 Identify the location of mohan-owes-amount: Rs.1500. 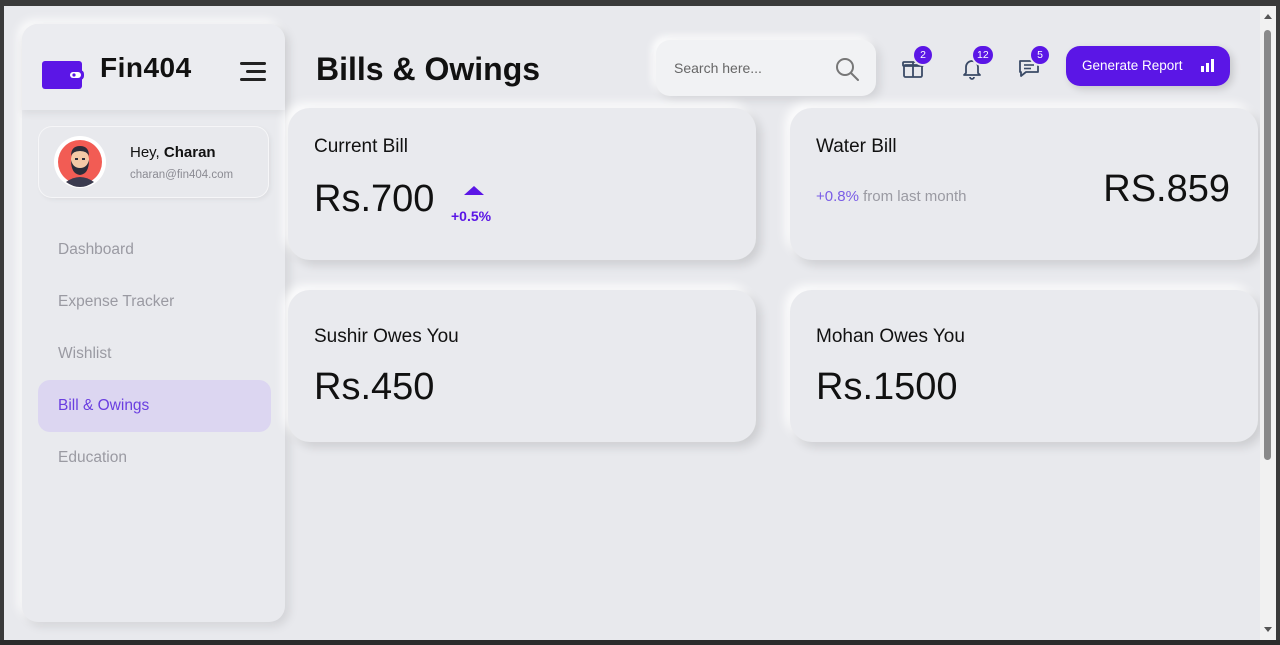
(887, 387).